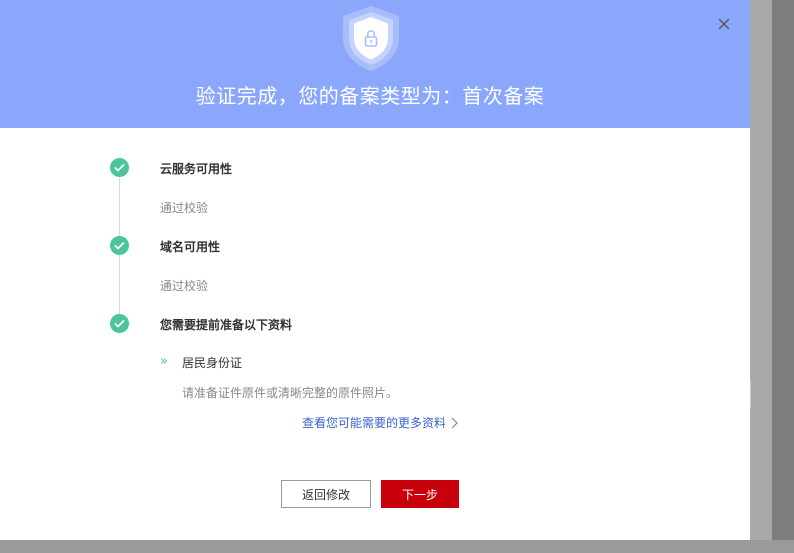 Image resolution: width=794 pixels, height=553 pixels. What do you see at coordinates (370, 96) in the screenshot?
I see `dialog-title: 验证完成，您的备案类型为：首次备案` at bounding box center [370, 96].